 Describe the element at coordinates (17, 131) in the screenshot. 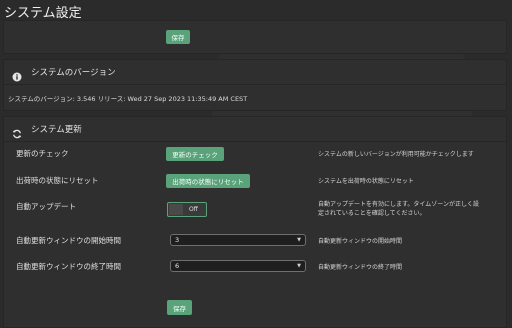

I see `refresh-icon` at that location.